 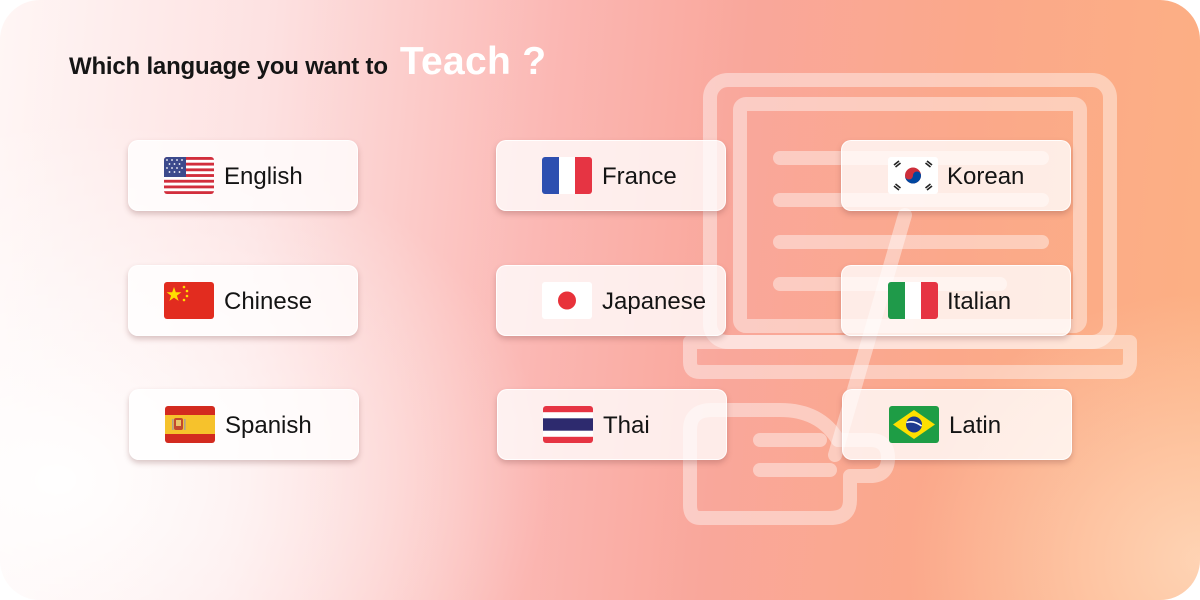 I want to click on japan-flag-icon, so click(x=567, y=300).